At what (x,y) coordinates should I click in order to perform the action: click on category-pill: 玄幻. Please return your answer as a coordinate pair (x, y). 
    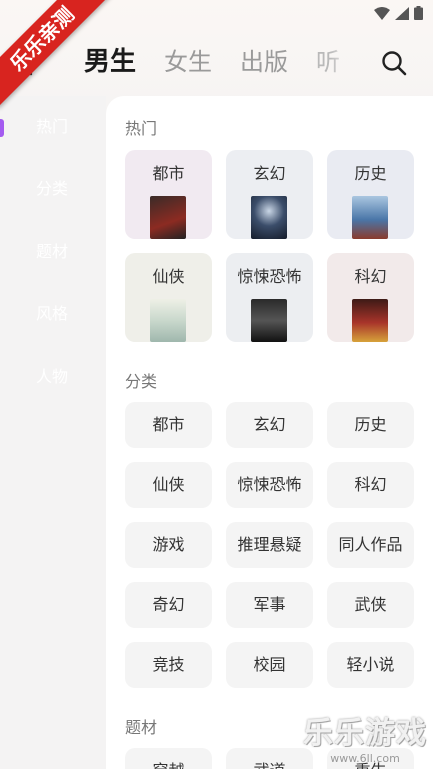
    Looking at the image, I should click on (269, 425).